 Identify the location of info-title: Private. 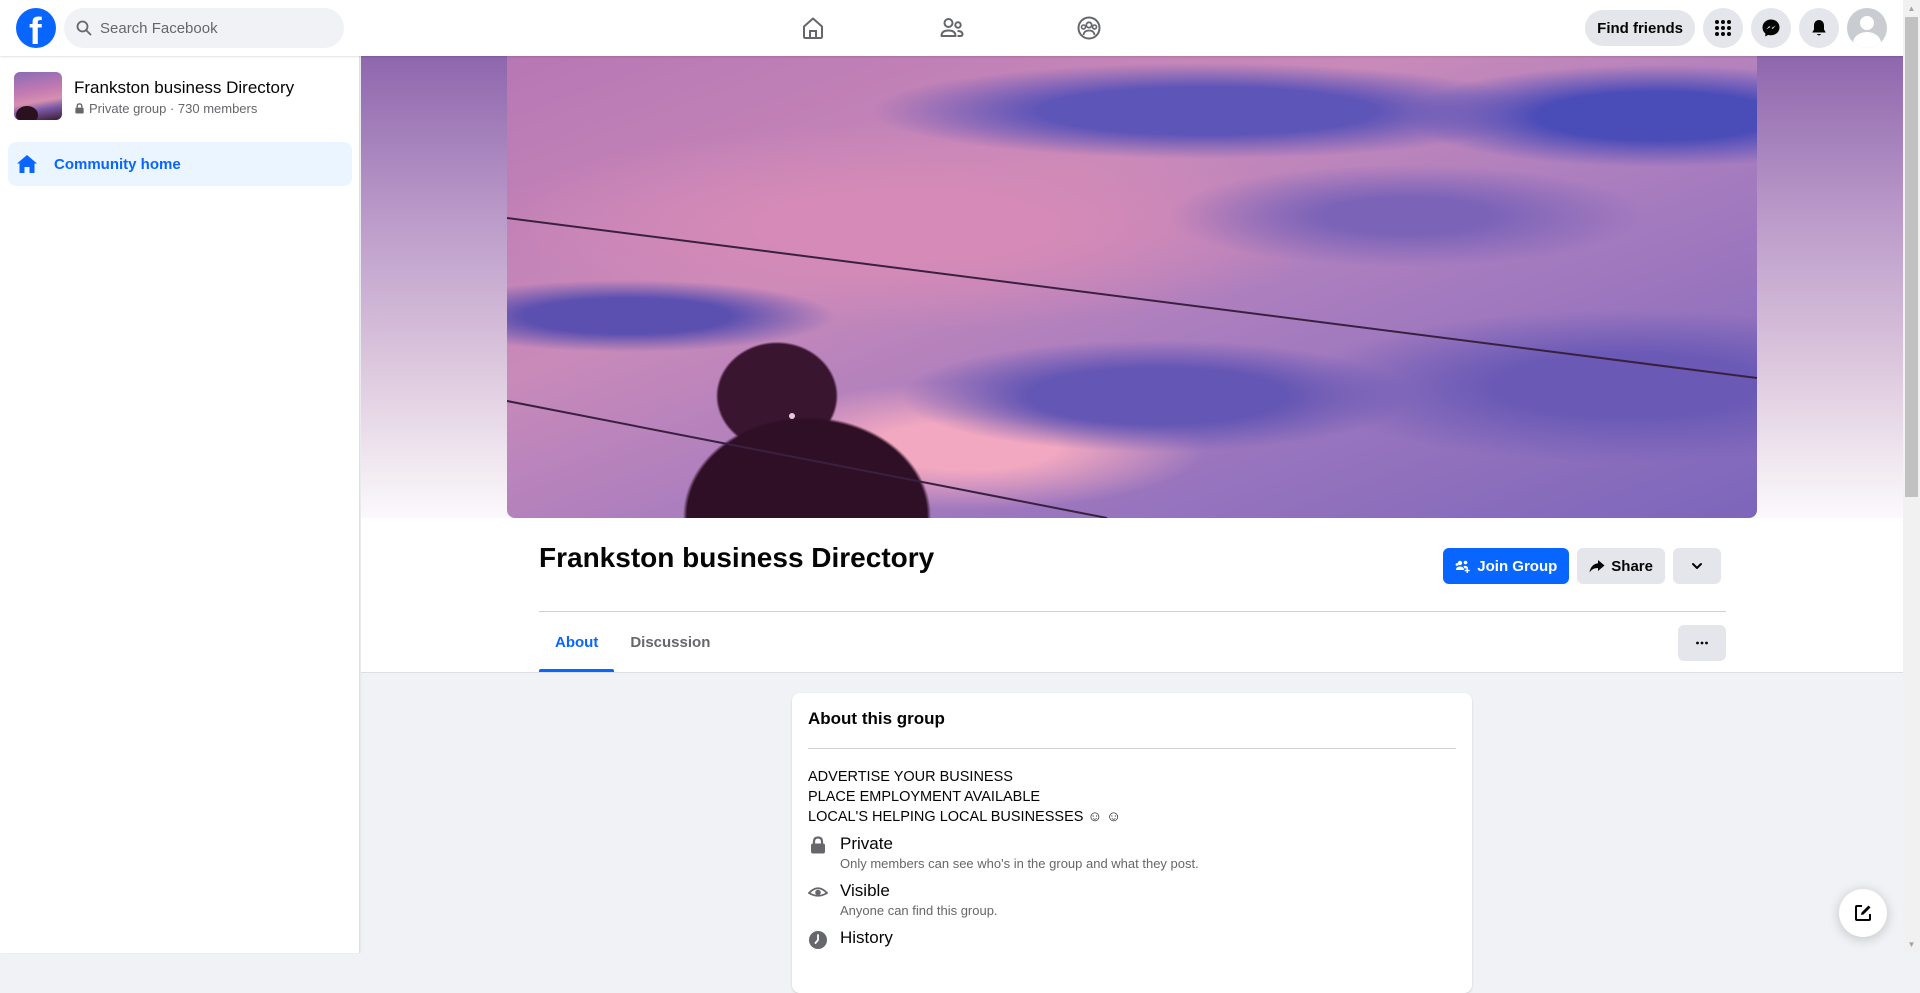
(866, 843).